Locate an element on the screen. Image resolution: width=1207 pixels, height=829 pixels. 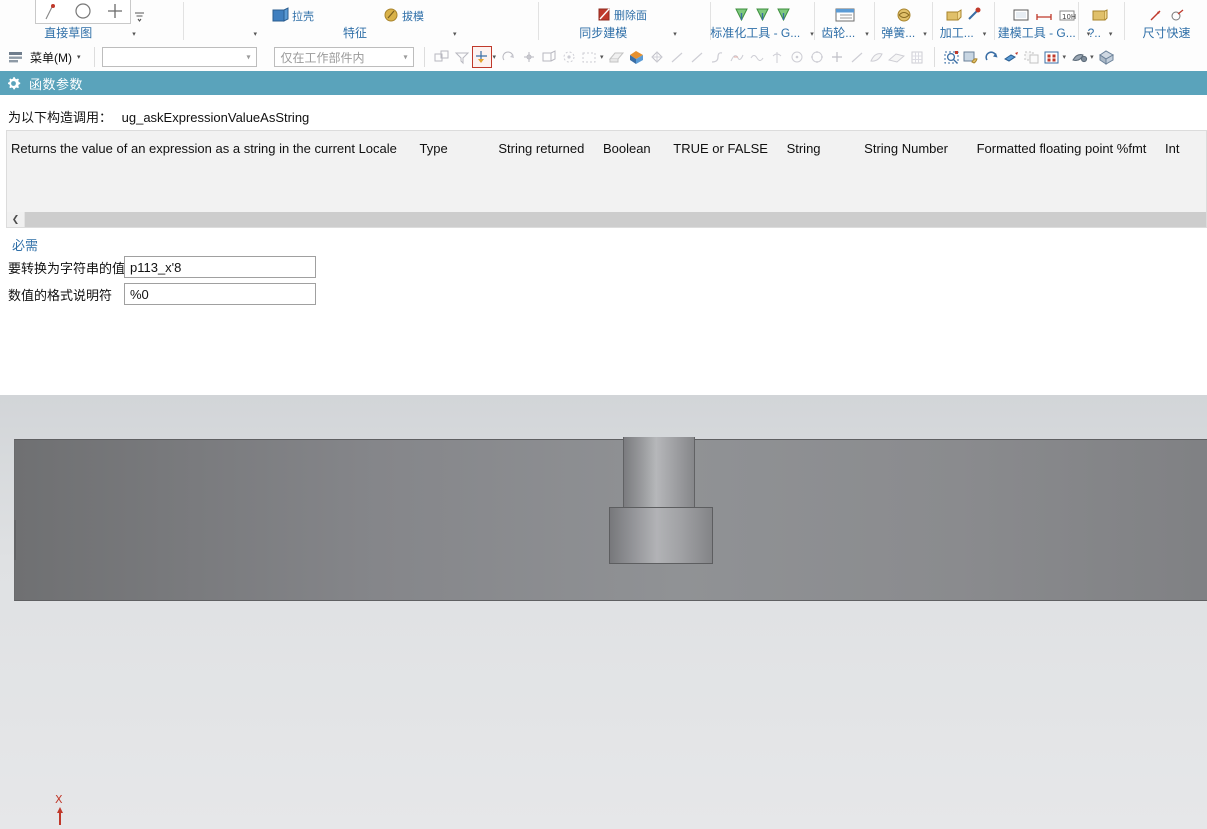
value-to-convert-field-row: 要转换为字符串的值 is located at coordinates (162, 267).